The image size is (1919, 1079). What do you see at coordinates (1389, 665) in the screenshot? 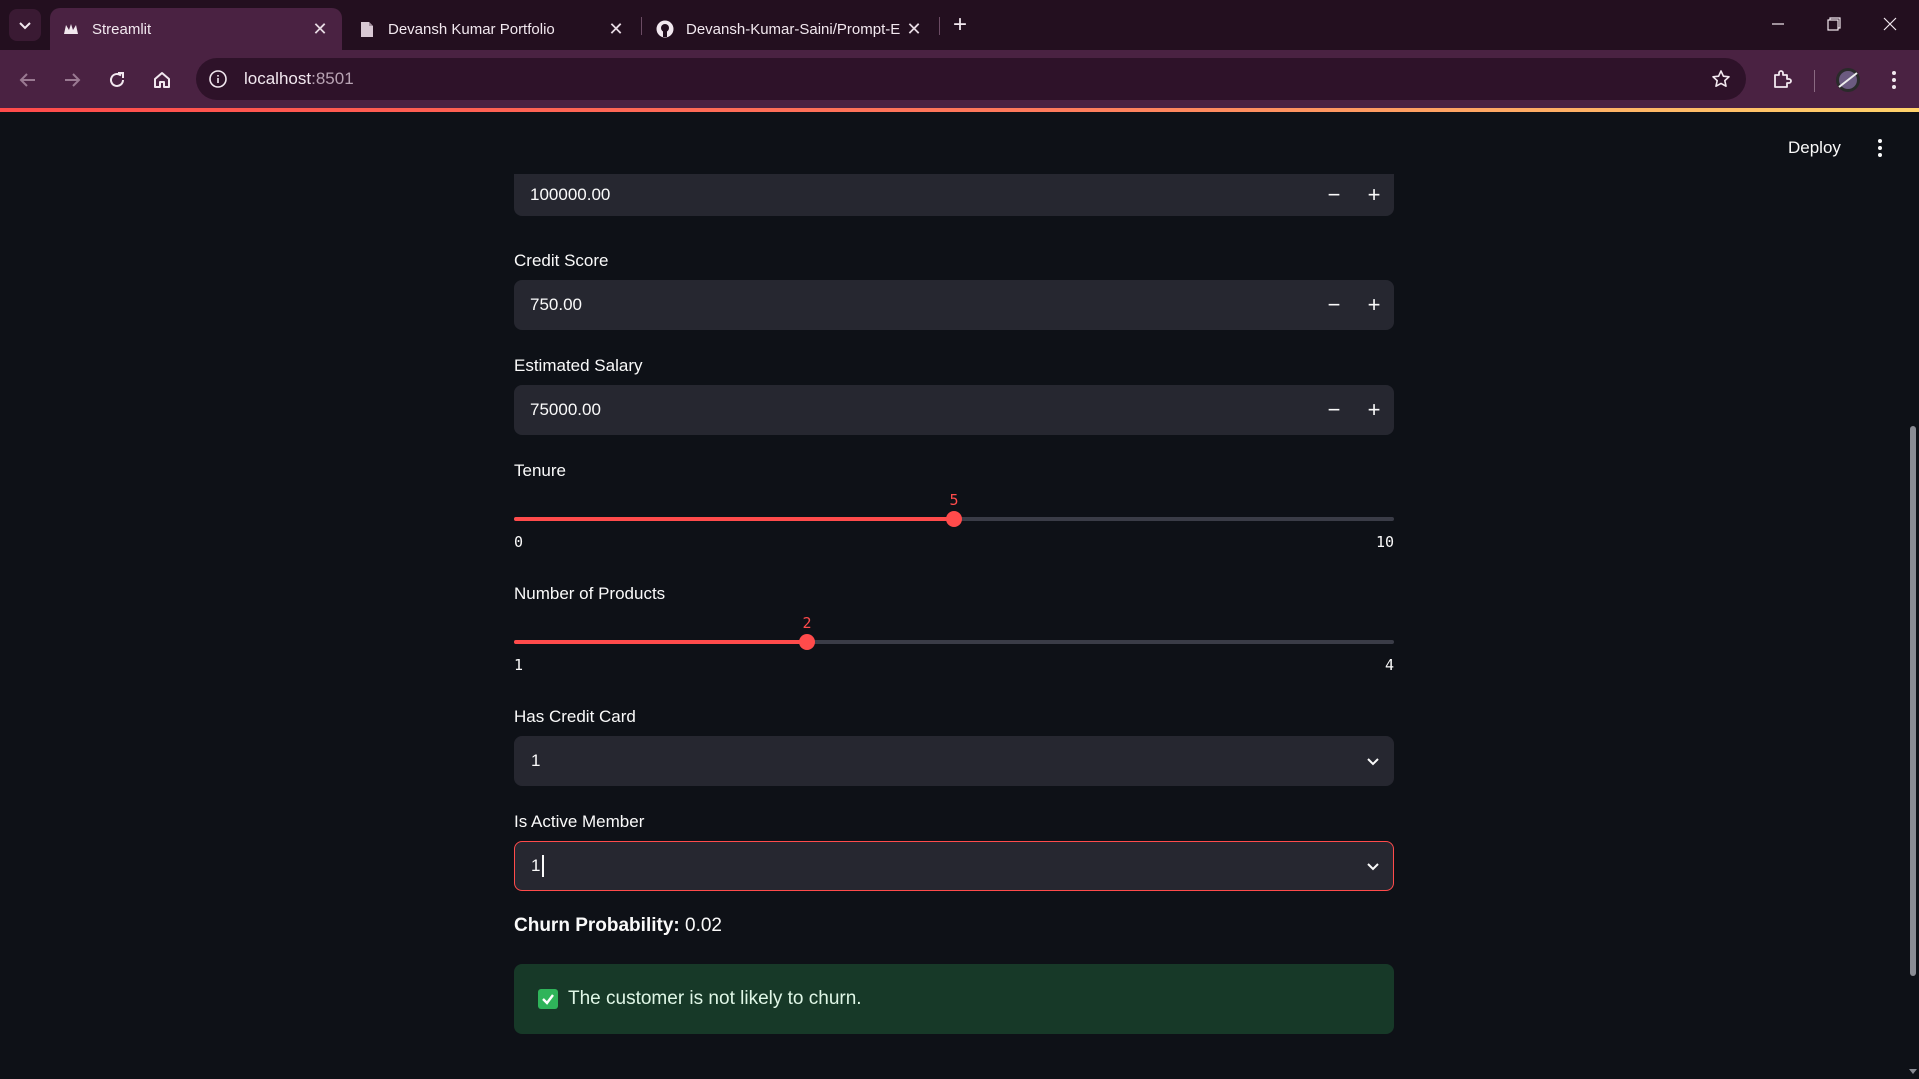
I see `slider-max-label: 4` at bounding box center [1389, 665].